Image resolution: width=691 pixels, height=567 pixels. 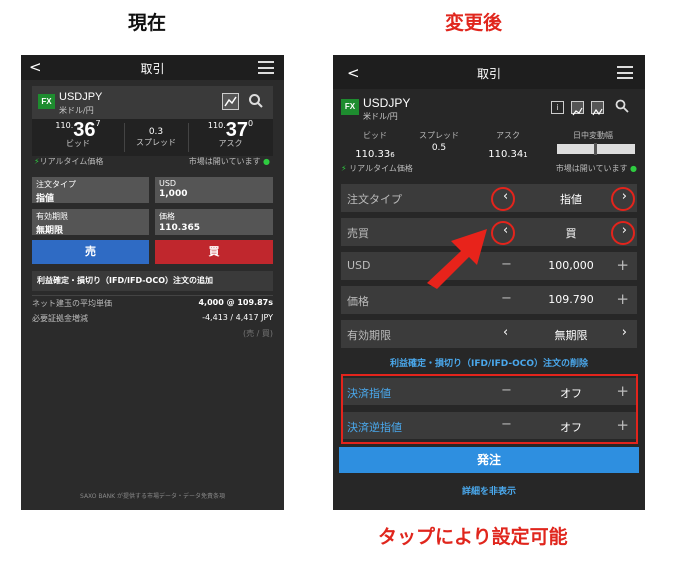 What do you see at coordinates (214, 190) in the screenshot?
I see `quantity-field: USD 1,000` at bounding box center [214, 190].